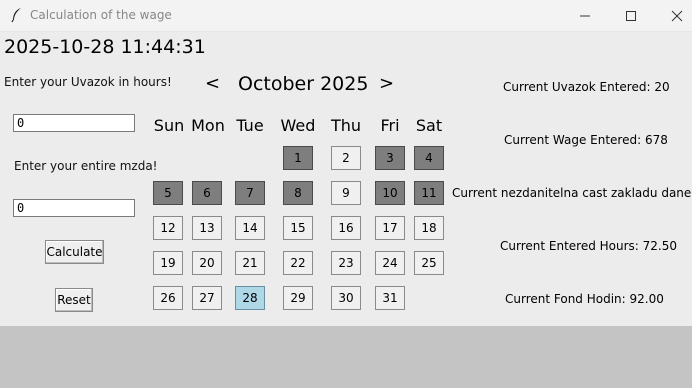 The width and height of the screenshot is (692, 388). What do you see at coordinates (303, 84) in the screenshot?
I see `month-year-label: October 2025` at bounding box center [303, 84].